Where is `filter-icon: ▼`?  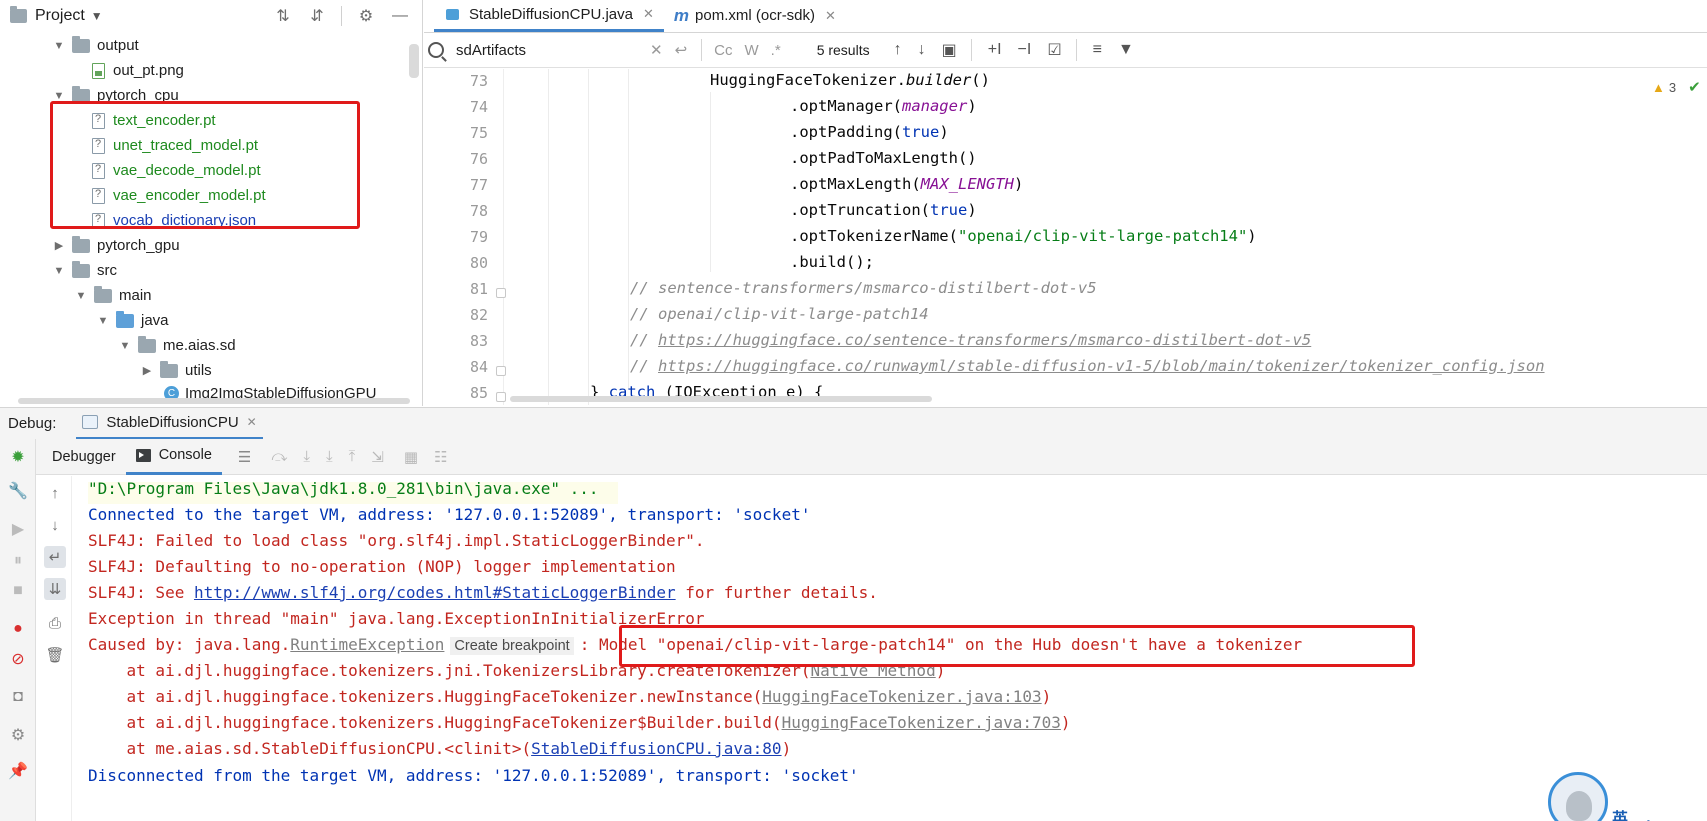
filter-icon: ▼ is located at coordinates (1126, 50).